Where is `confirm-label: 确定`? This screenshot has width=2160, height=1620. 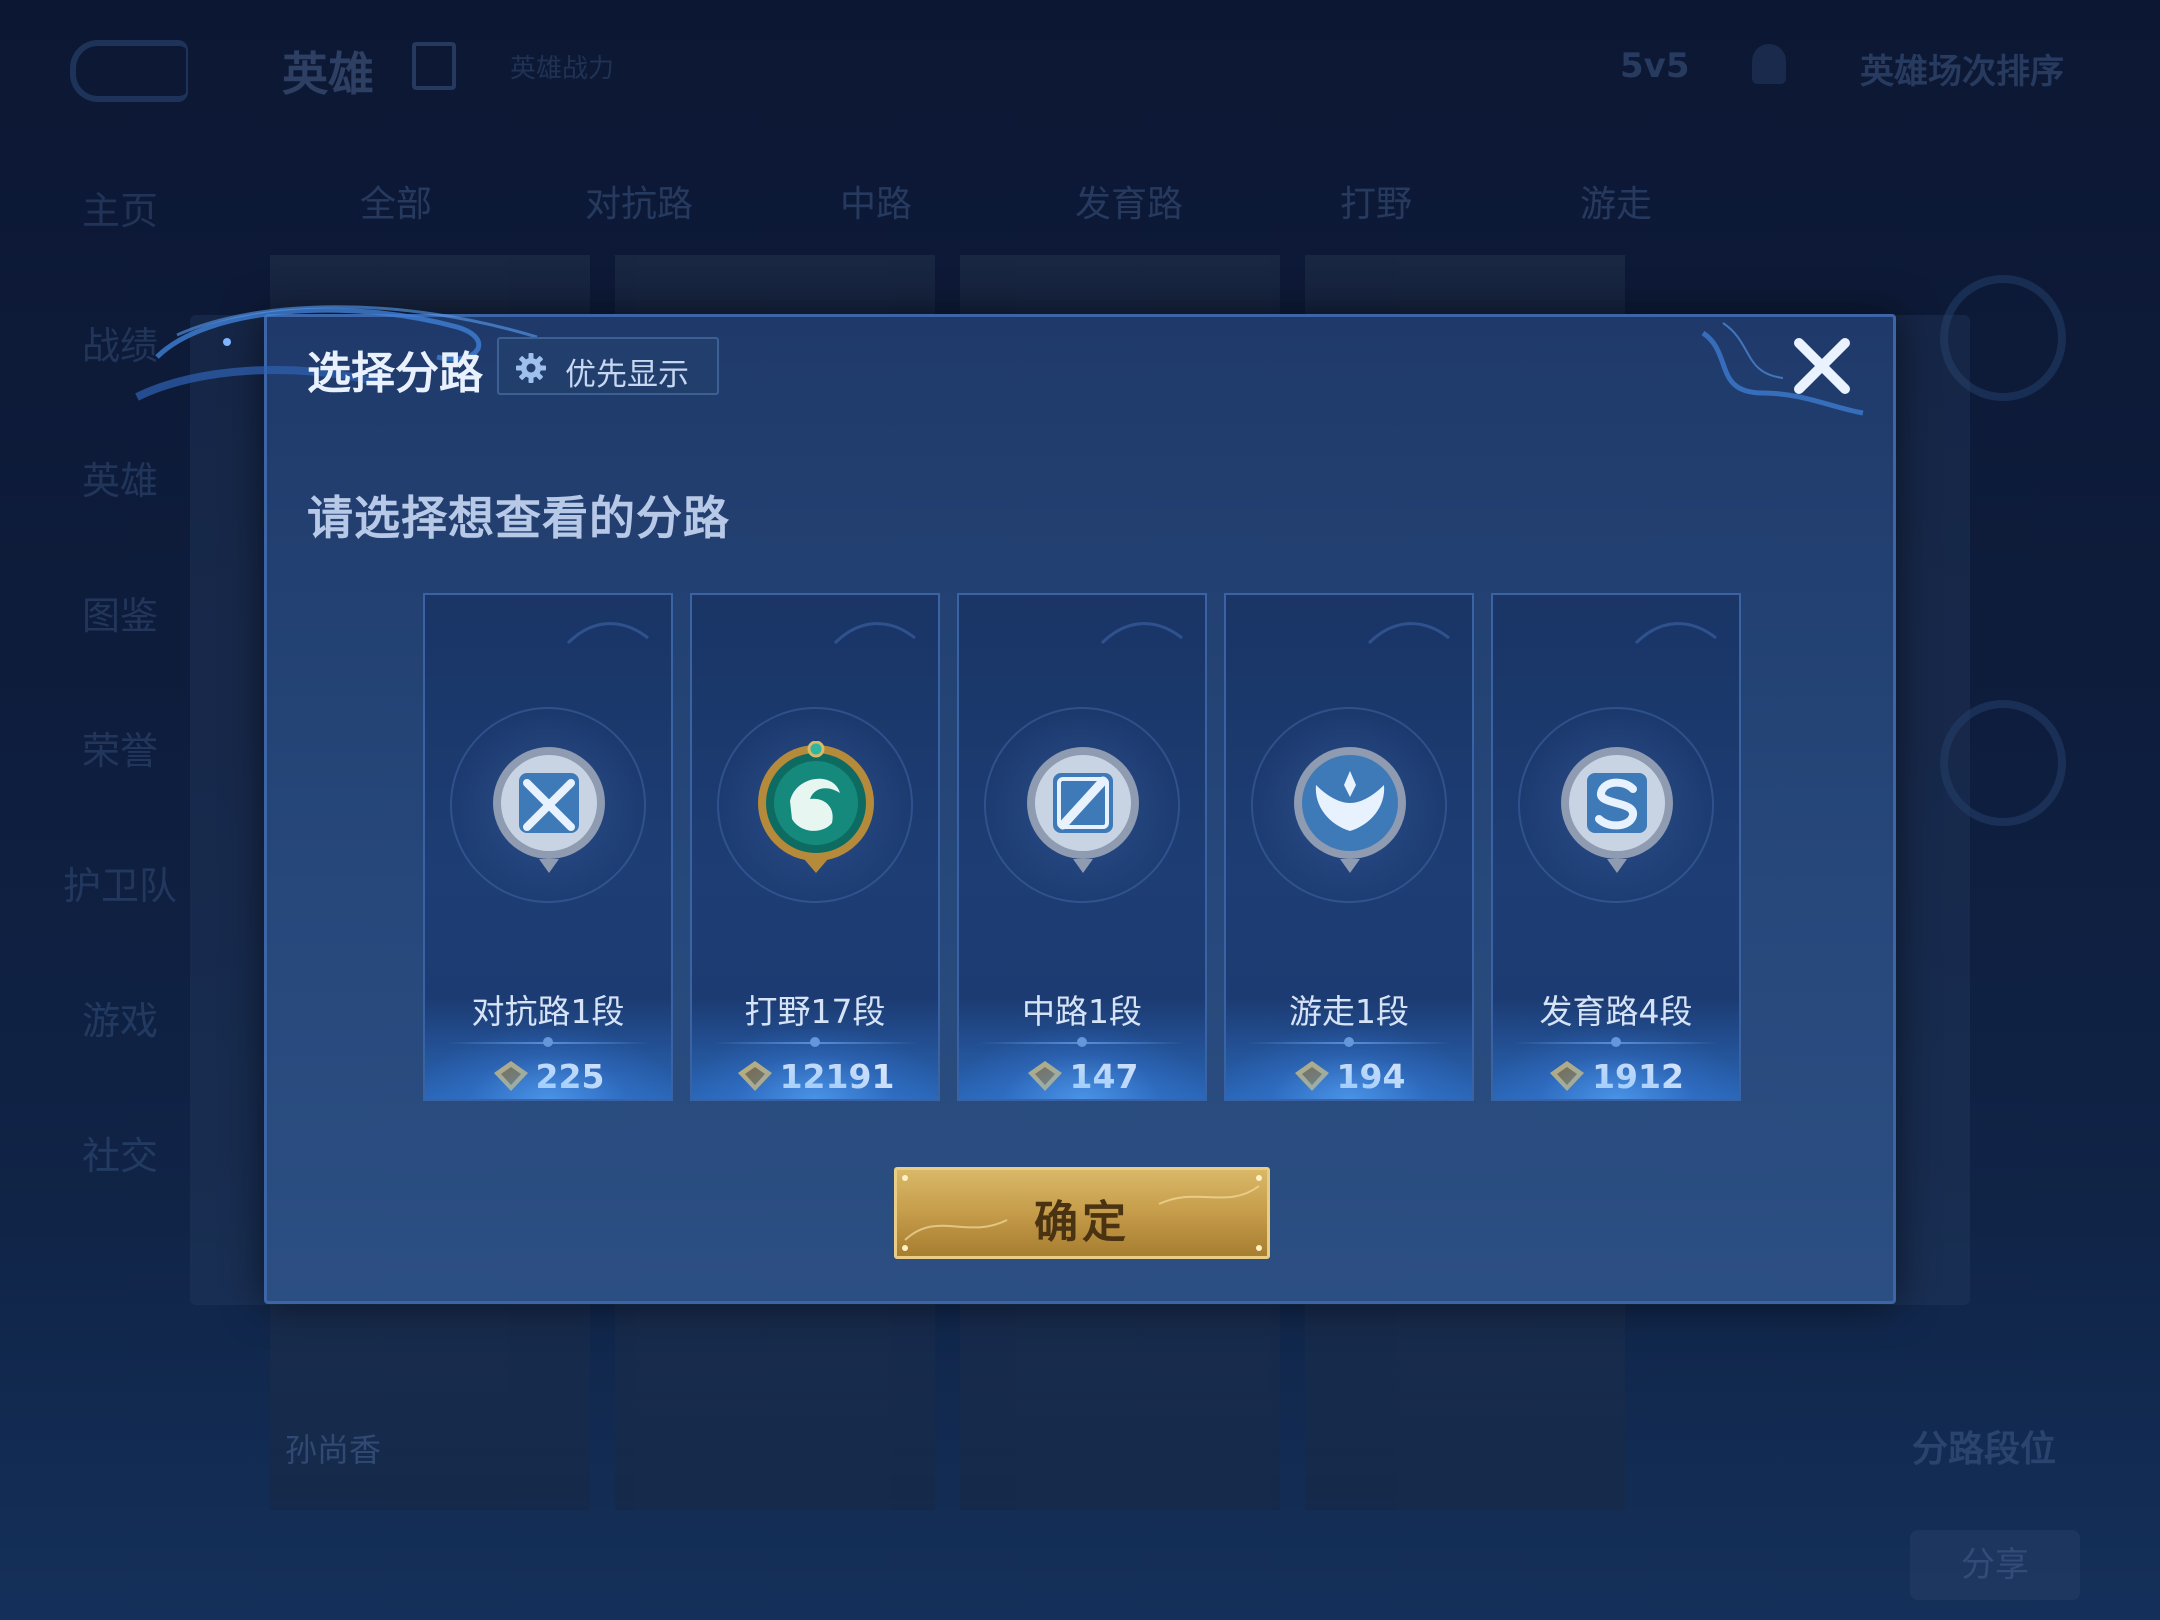 confirm-label: 确定 is located at coordinates (1082, 1222).